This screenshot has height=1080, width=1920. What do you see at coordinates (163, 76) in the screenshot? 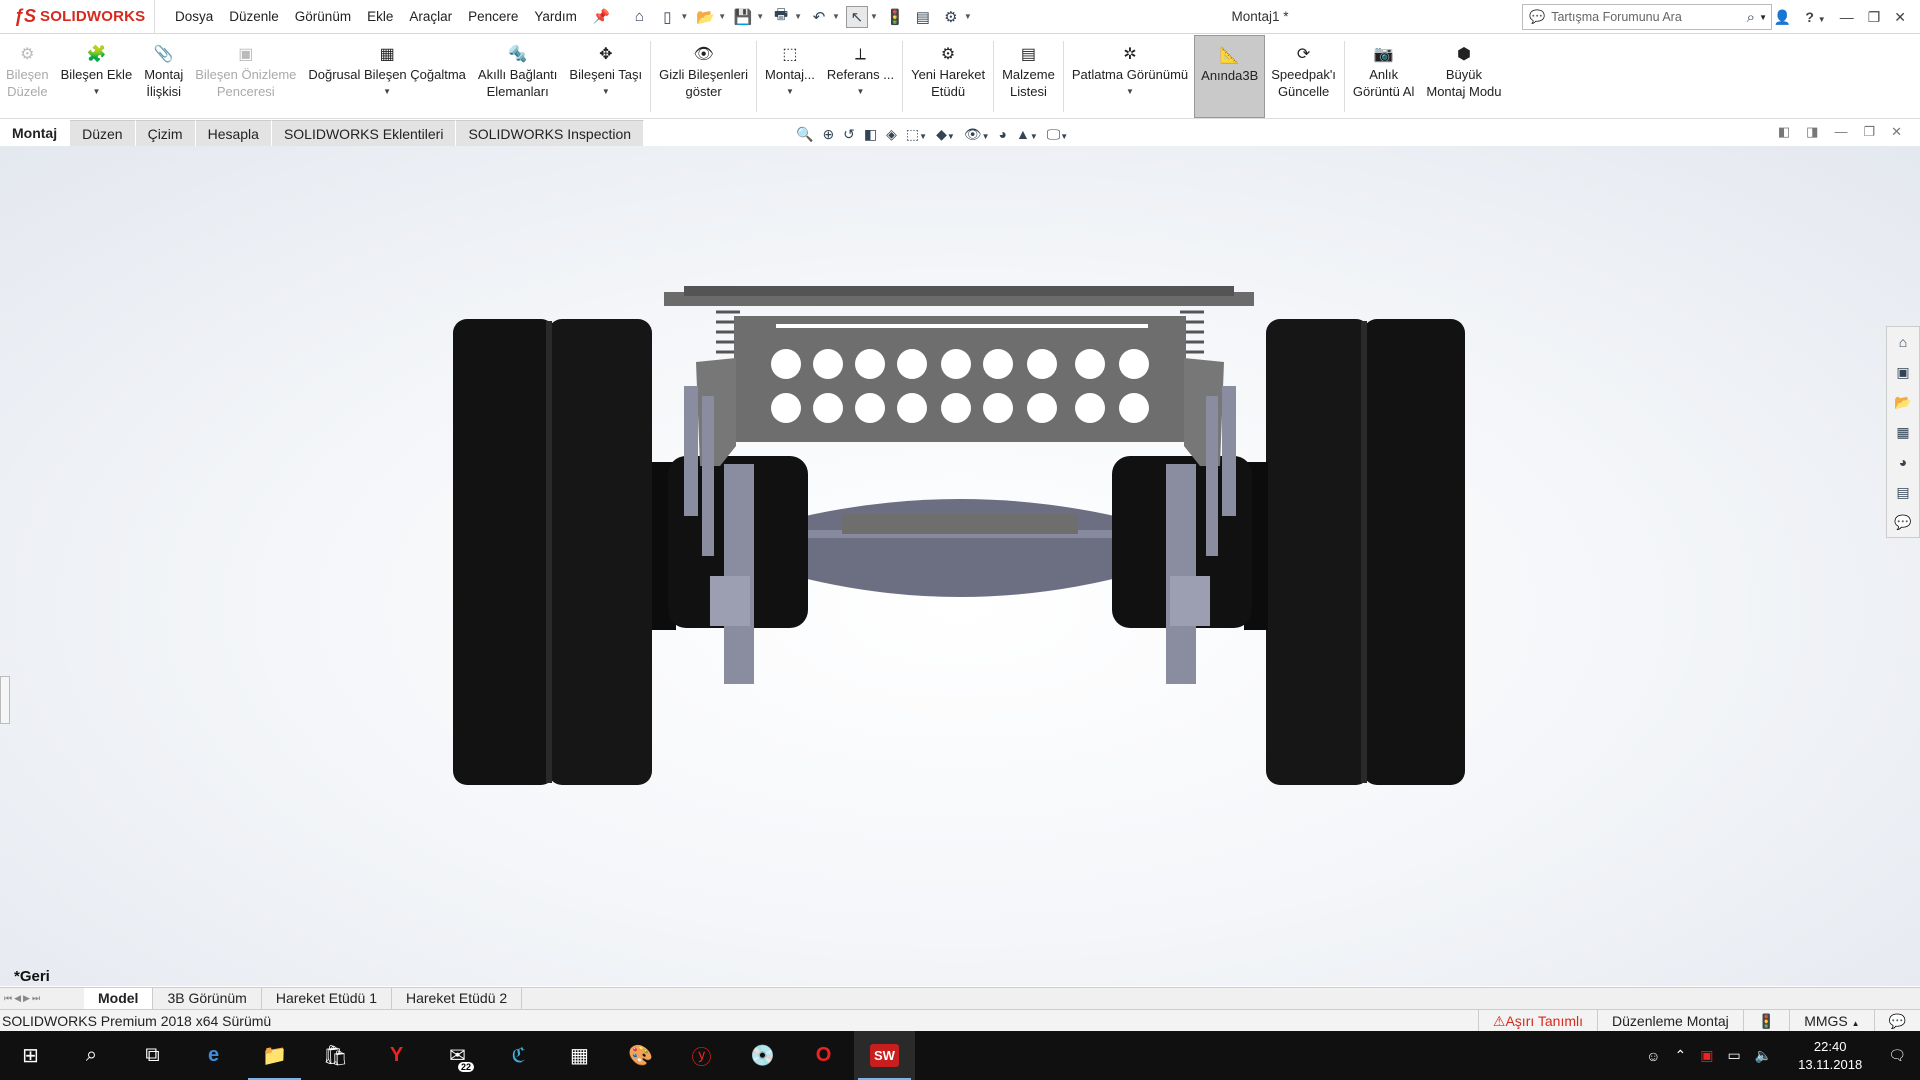
I see `mate-button: 📎 Montaj İlişkisi` at bounding box center [163, 76].